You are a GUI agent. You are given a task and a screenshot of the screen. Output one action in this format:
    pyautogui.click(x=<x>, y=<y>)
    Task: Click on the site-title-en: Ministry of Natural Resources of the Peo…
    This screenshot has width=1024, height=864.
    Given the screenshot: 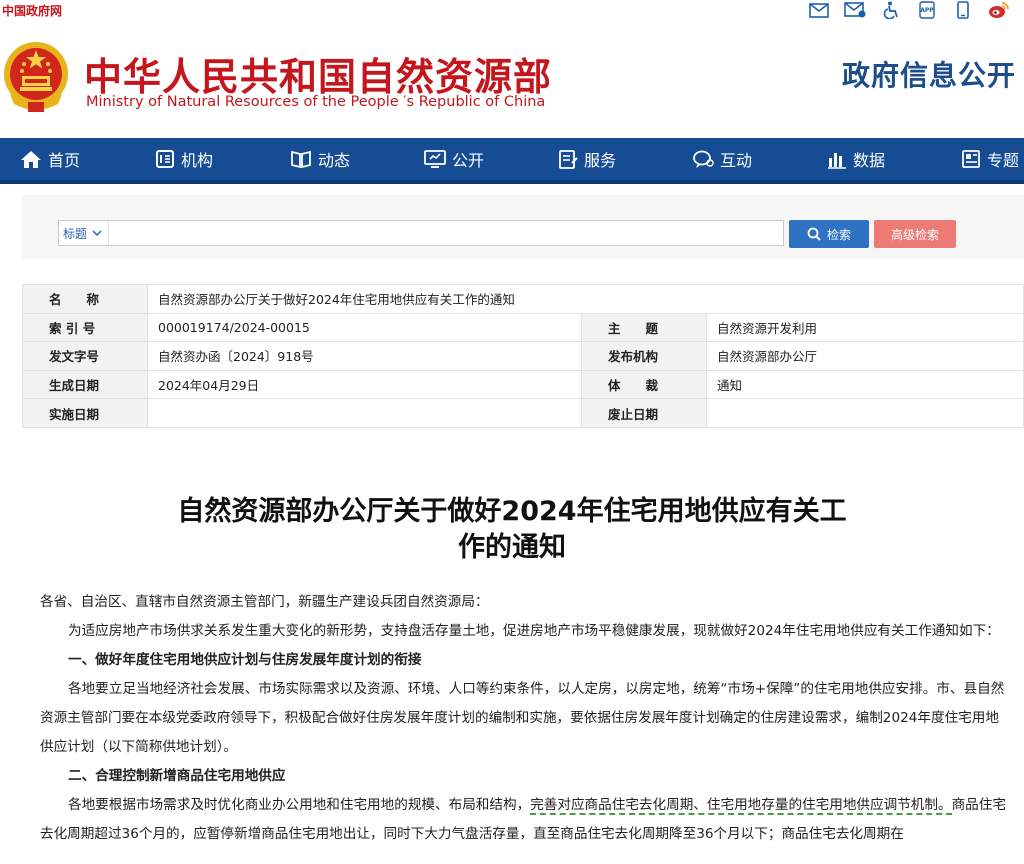 What is the action you would take?
    pyautogui.click(x=316, y=102)
    